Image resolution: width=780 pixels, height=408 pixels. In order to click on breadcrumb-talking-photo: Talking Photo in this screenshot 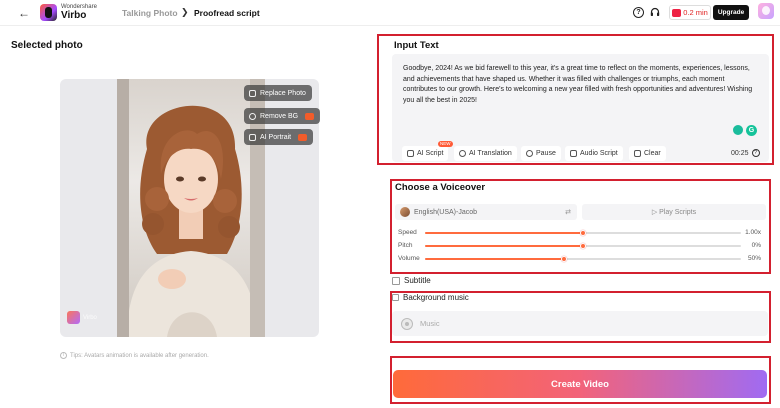, I will do `click(150, 13)`.